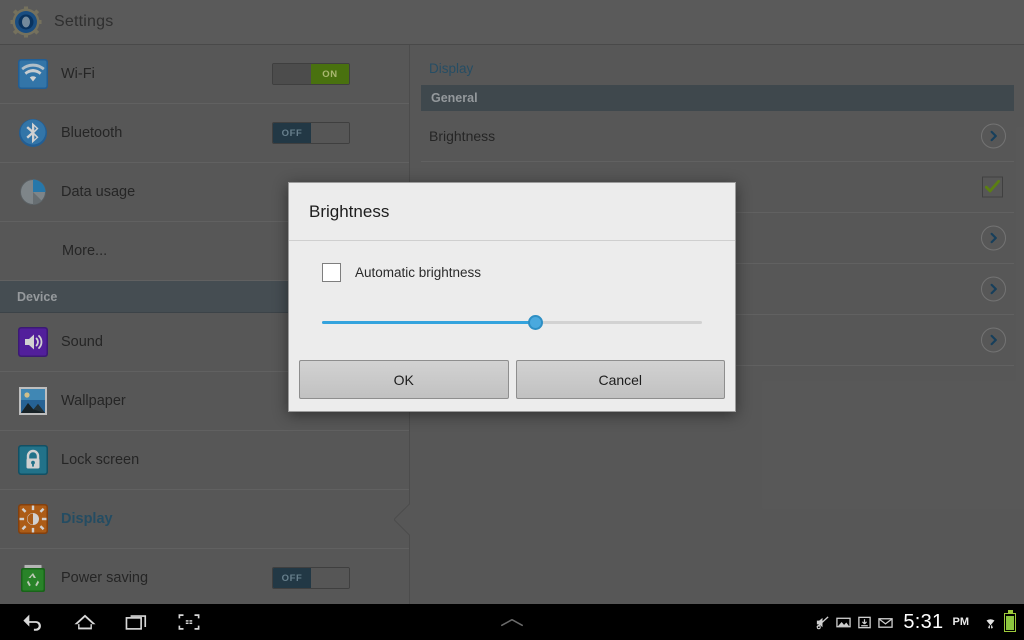  What do you see at coordinates (1010, 620) in the screenshot?
I see `battery-full-icon` at bounding box center [1010, 620].